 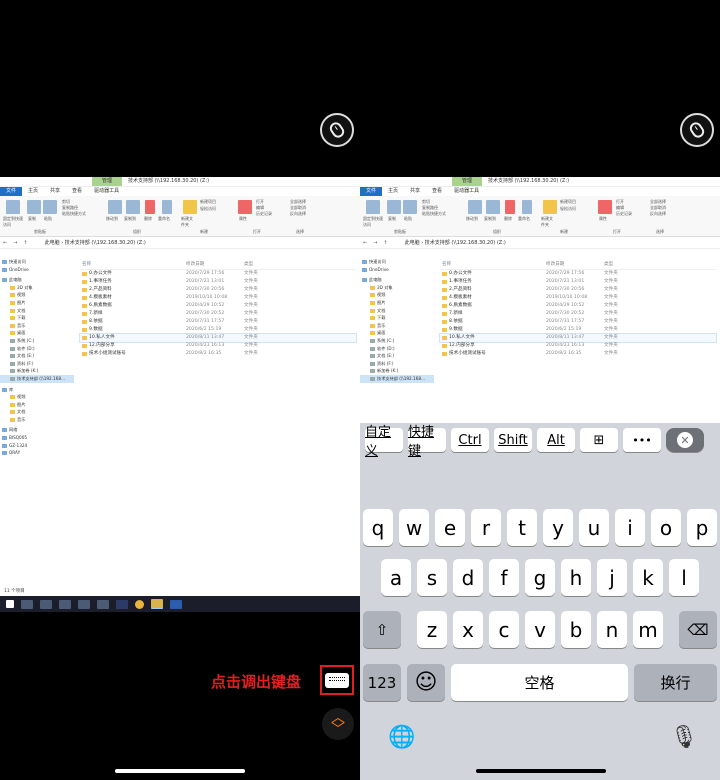 I want to click on key-u: u, so click(x=594, y=527).